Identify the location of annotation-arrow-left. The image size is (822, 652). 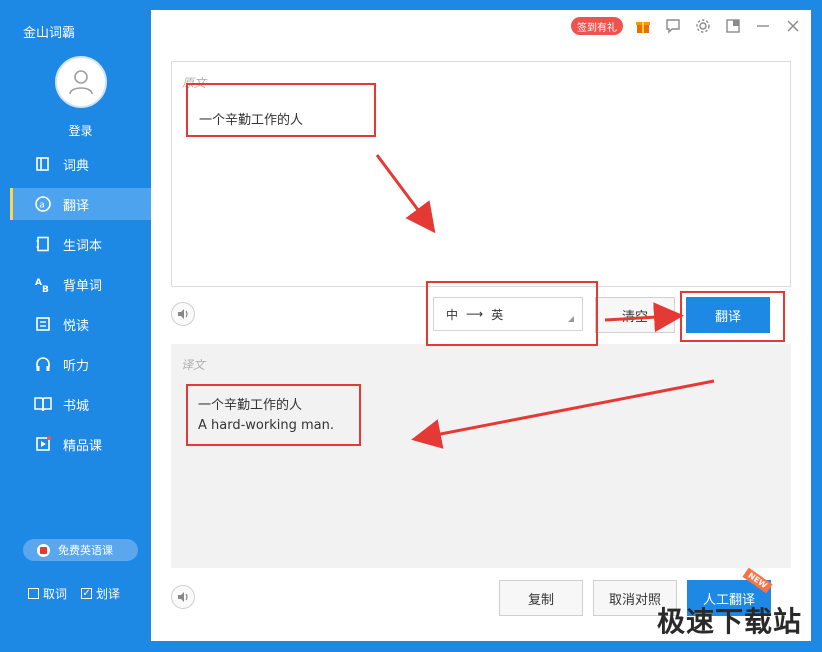
(563, 414).